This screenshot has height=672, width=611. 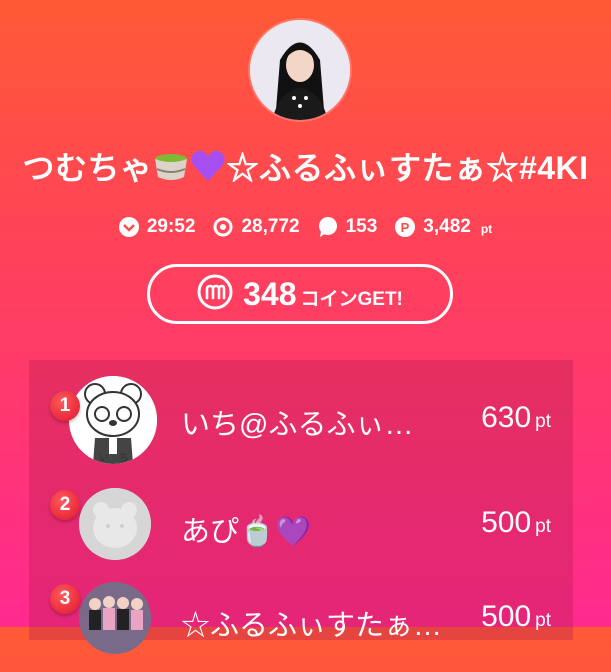 I want to click on stream-title: つむちゃ ☆ふるふぃすたぁ☆#4KI, so click(x=305, y=170).